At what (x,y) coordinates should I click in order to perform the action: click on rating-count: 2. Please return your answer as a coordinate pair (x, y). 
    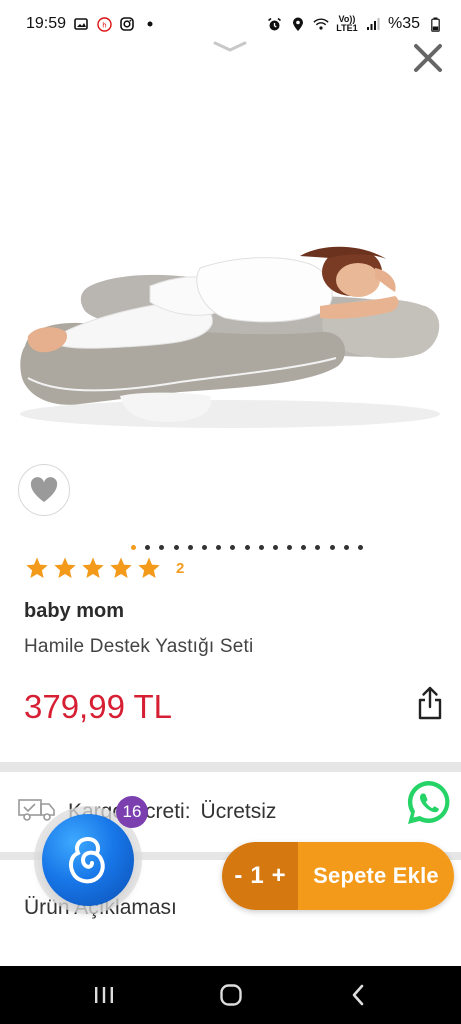
    Looking at the image, I should click on (180, 568).